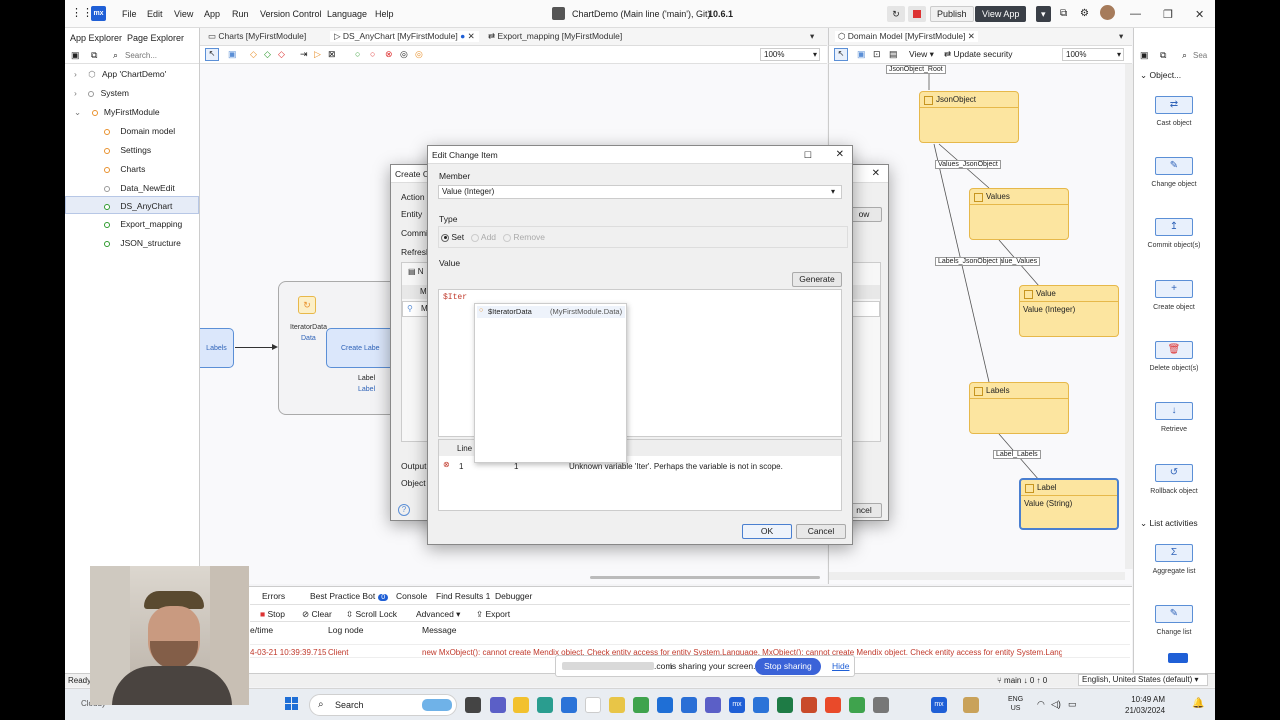 The image size is (1280, 720). Describe the element at coordinates (349, 596) in the screenshot. I see `tab-best-practice-bot: Best Practice Bot 0` at that location.